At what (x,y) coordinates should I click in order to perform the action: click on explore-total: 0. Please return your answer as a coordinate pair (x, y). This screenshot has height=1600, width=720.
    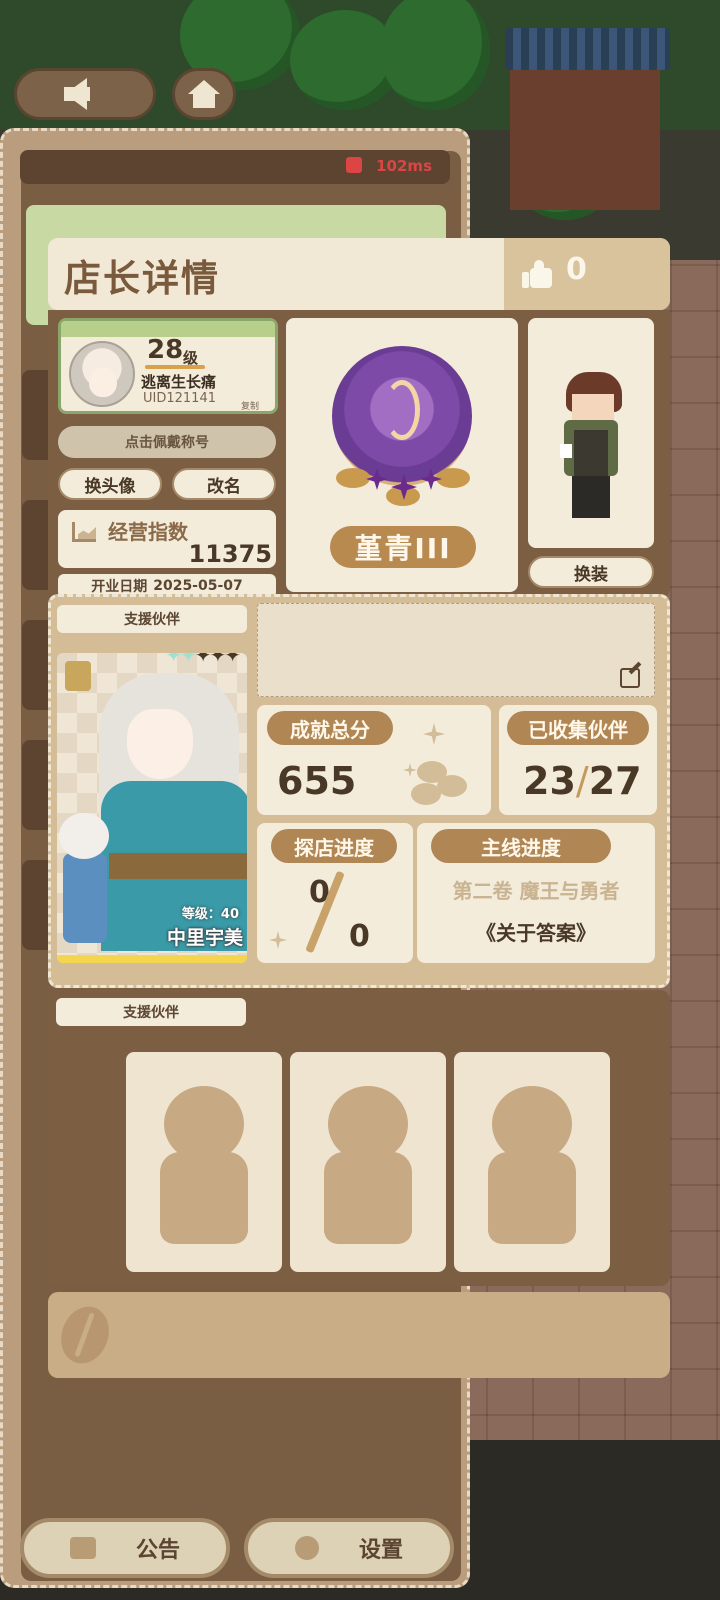
    Looking at the image, I should click on (359, 936).